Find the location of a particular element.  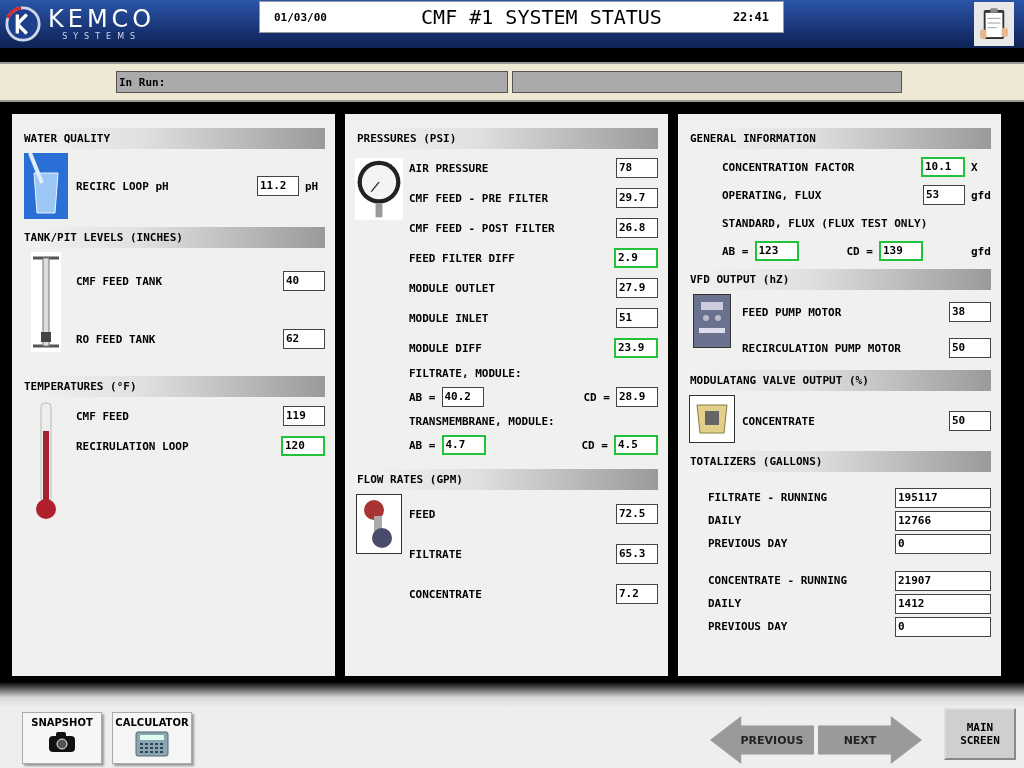

value-field: 38 is located at coordinates (970, 312).